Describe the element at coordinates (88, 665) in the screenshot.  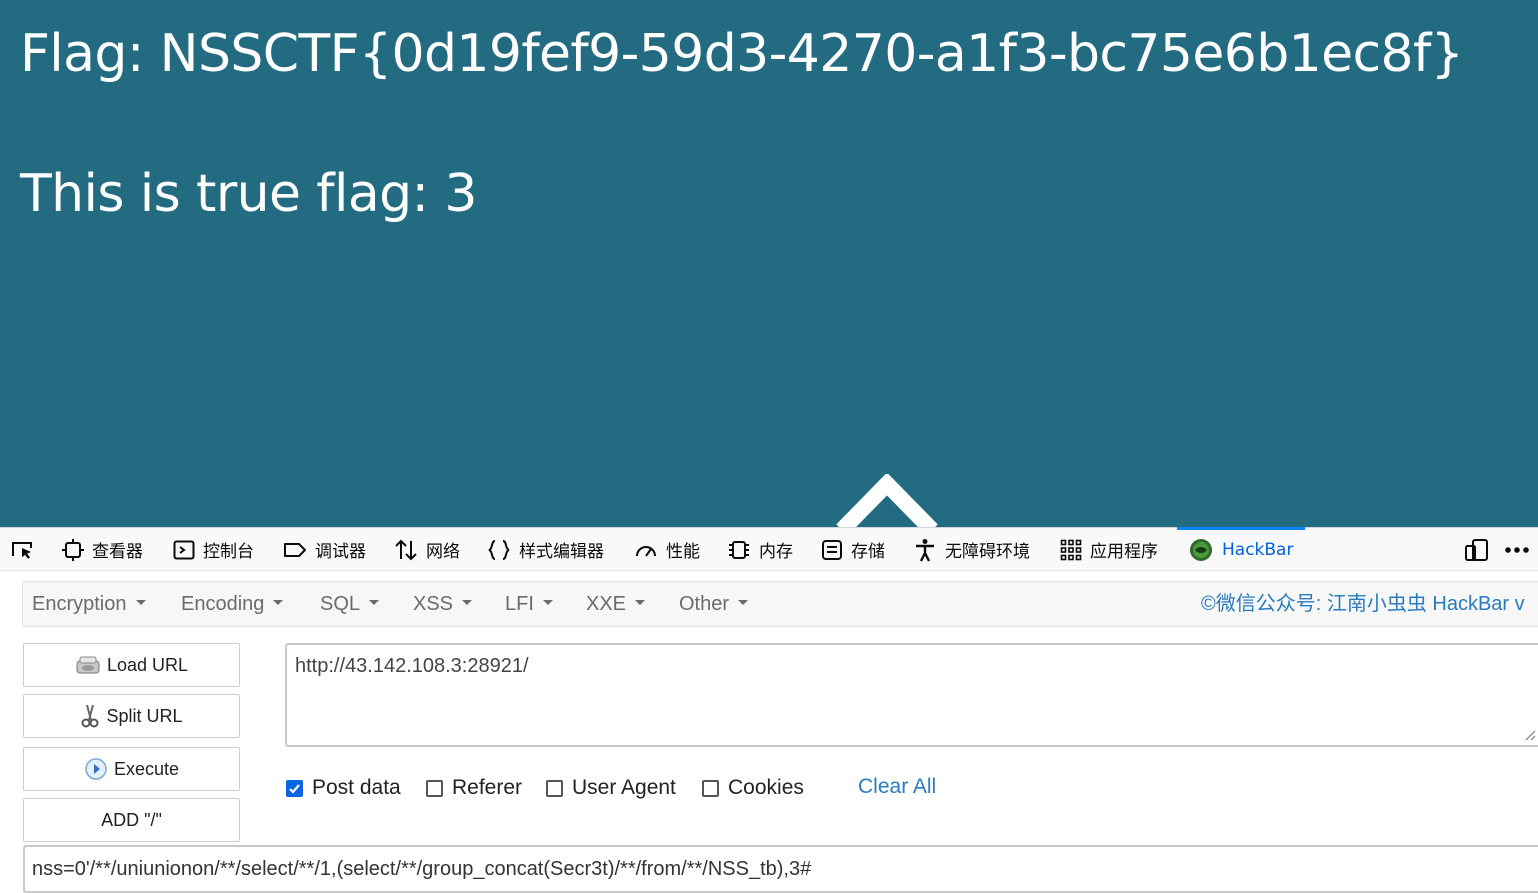
I see `load-url-icon` at that location.